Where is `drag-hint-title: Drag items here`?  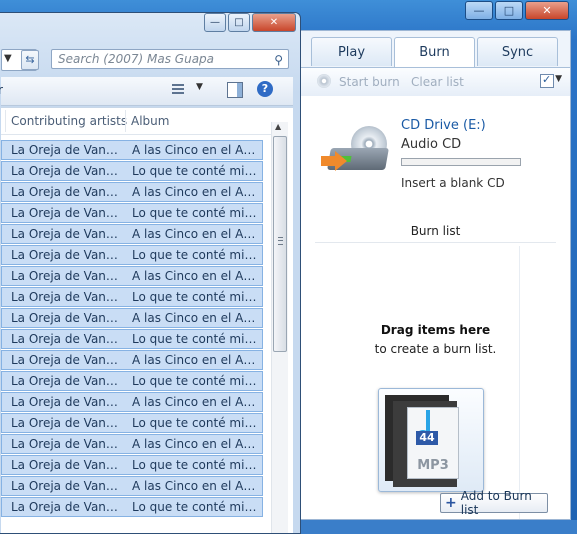 drag-hint-title: Drag items here is located at coordinates (435, 330).